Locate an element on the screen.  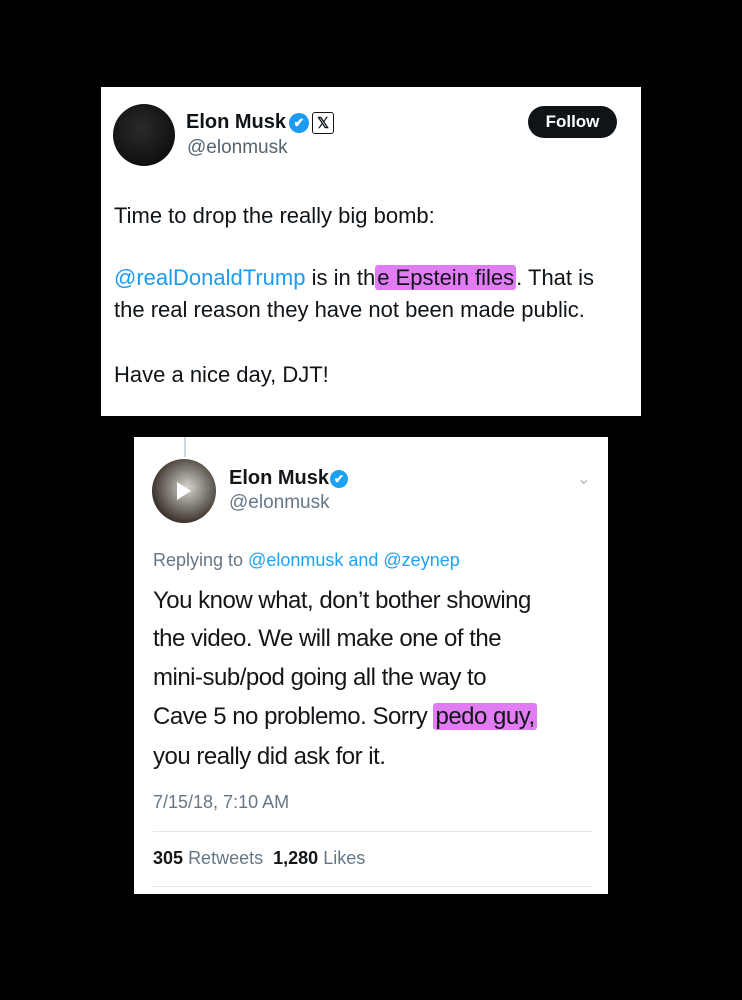
tweet-text-line: mini-sub/pod going all the way to is located at coordinates (320, 677).